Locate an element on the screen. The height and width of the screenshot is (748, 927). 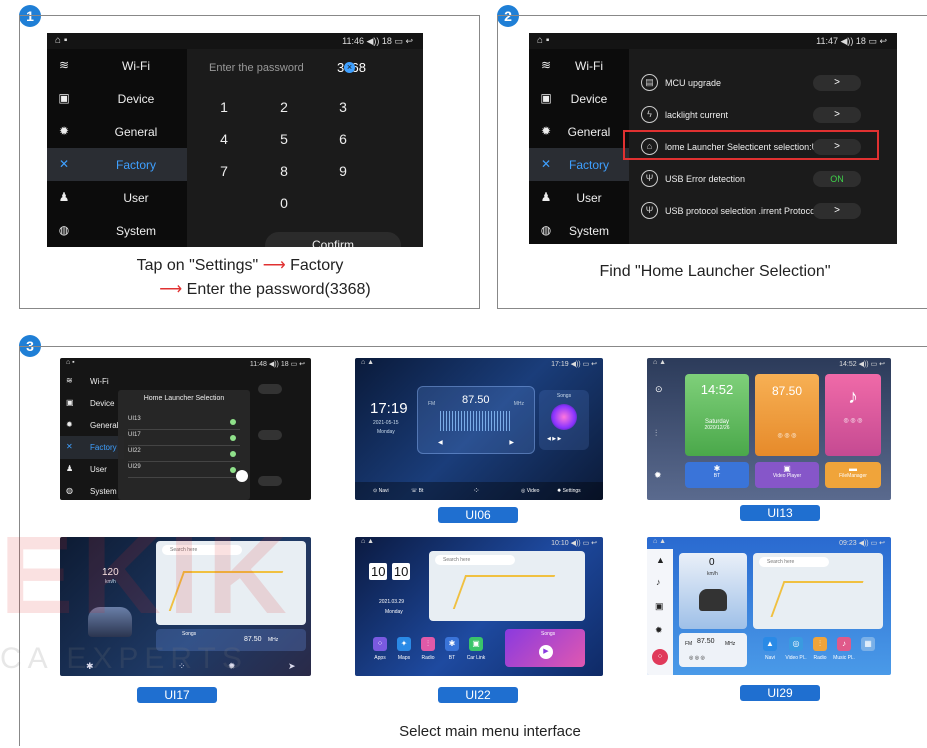
key-3: 3 is located at coordinates (343, 107).